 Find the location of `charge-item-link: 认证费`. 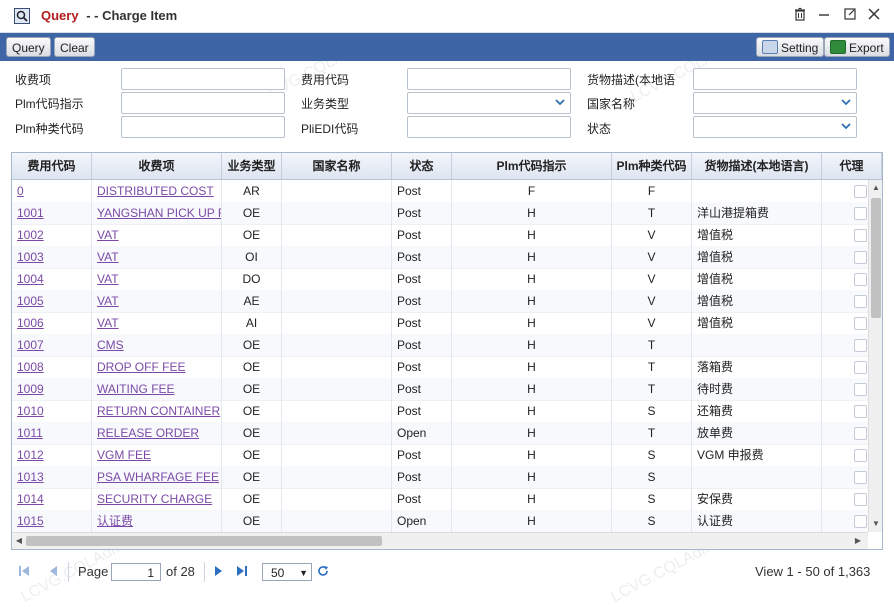

charge-item-link: 认证费 is located at coordinates (115, 521).